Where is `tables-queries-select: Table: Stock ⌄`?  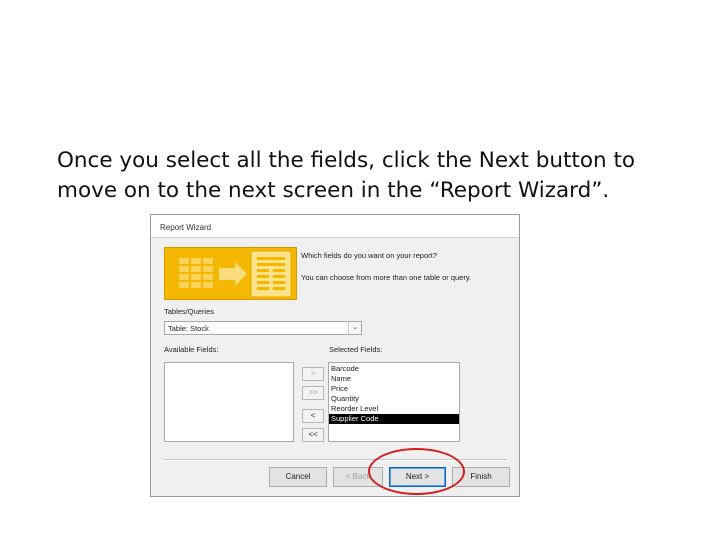
tables-queries-select: Table: Stock ⌄ is located at coordinates (263, 328).